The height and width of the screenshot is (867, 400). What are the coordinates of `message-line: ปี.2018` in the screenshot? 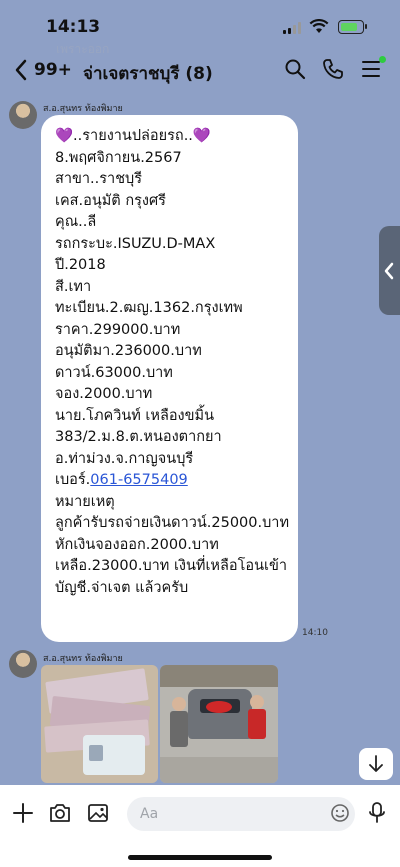 It's located at (80, 265).